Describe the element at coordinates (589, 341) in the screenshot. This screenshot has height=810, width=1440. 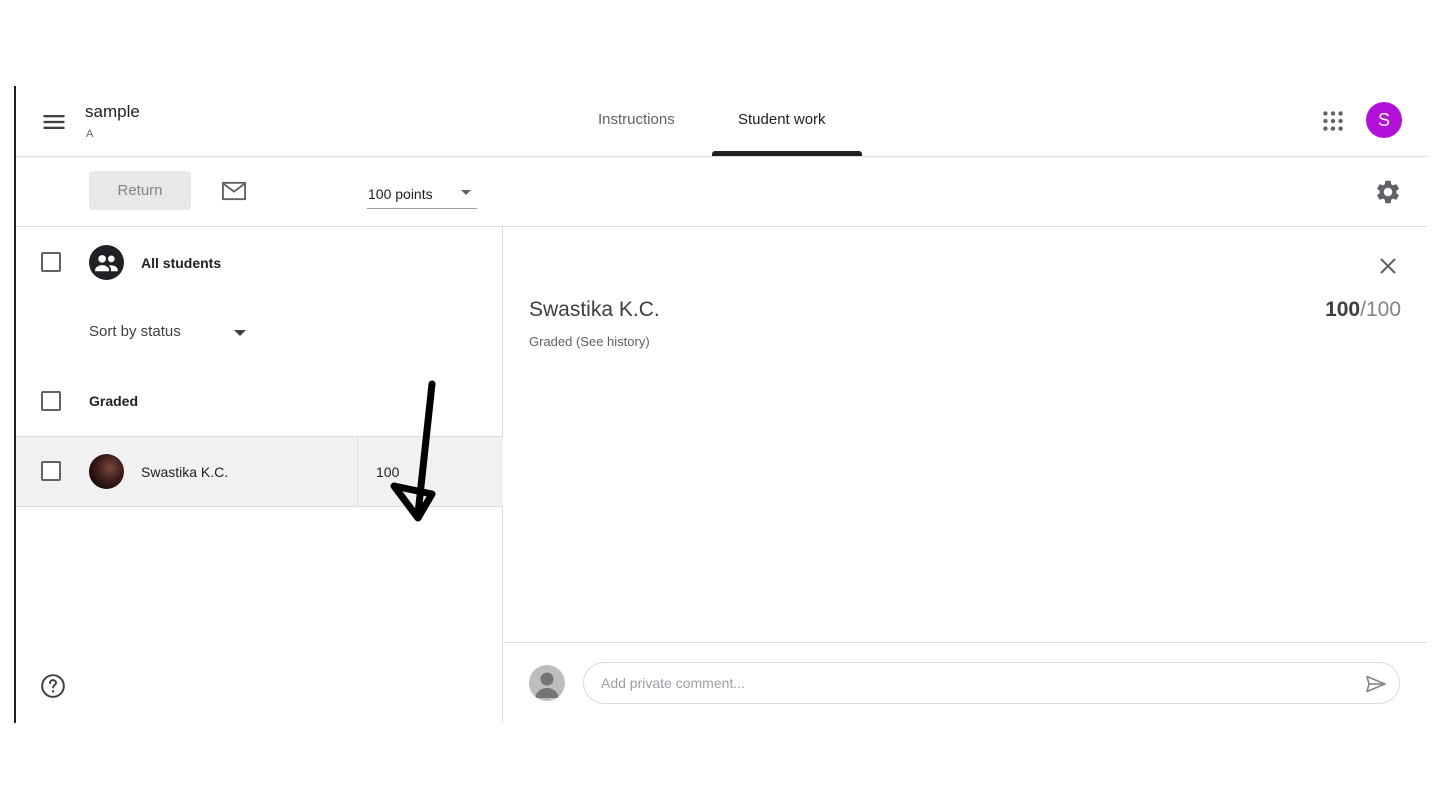
I see `grading-status-link: Graded (See history)` at that location.